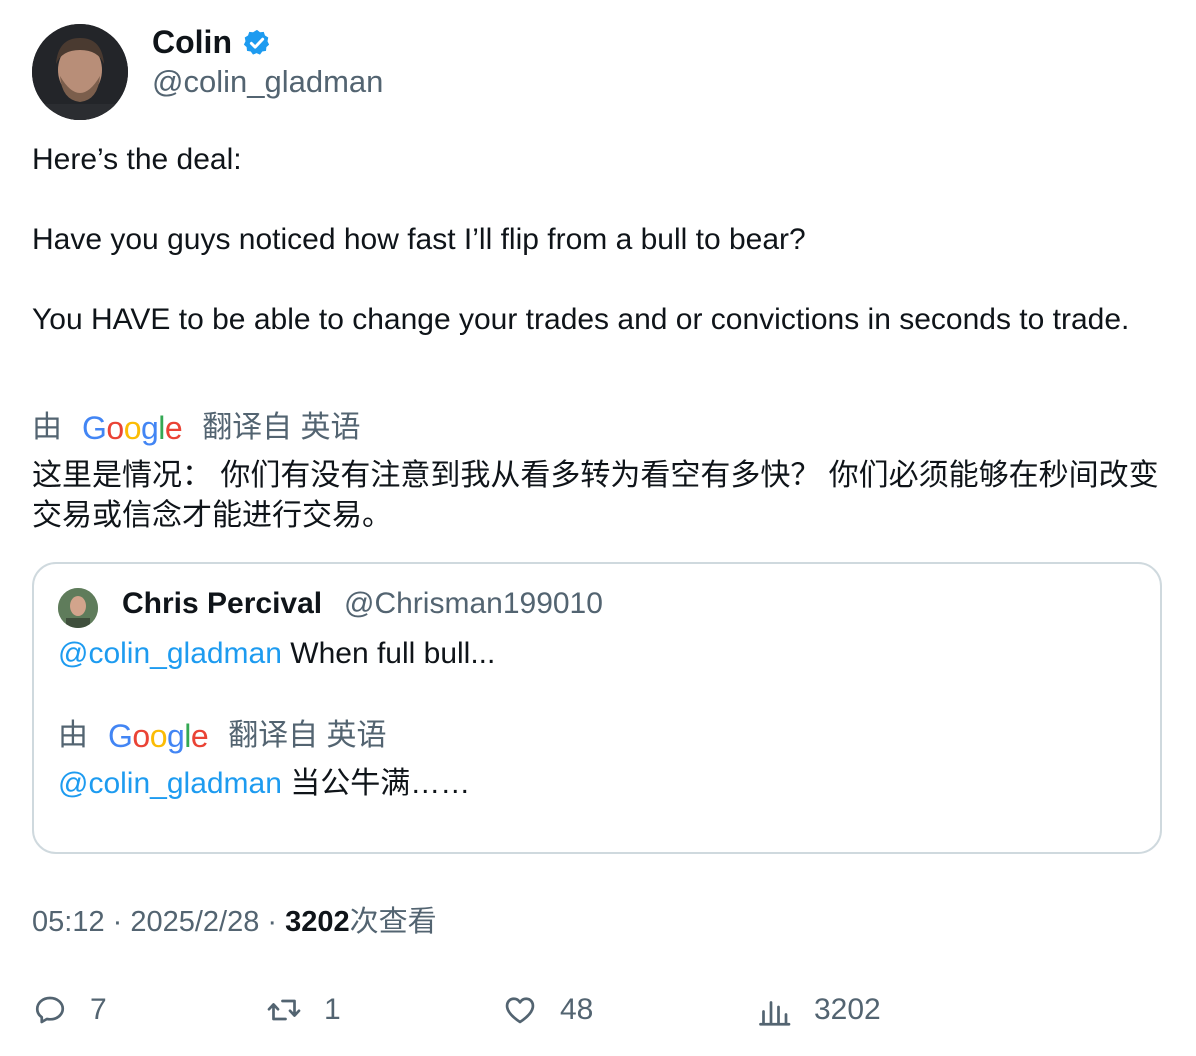 This screenshot has width=1196, height=1056. Describe the element at coordinates (132, 428) in the screenshot. I see `google-logo-icon: Google` at that location.